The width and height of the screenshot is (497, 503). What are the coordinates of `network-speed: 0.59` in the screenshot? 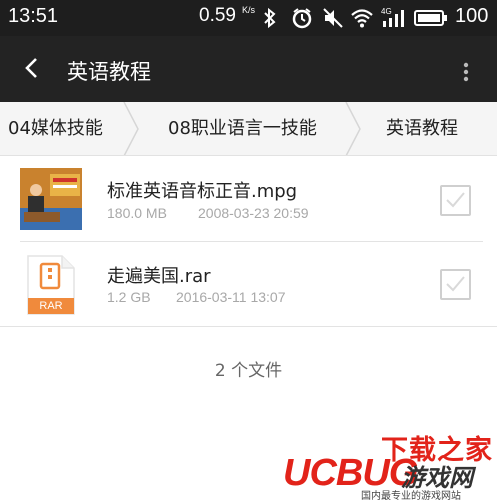 It's located at (217, 15).